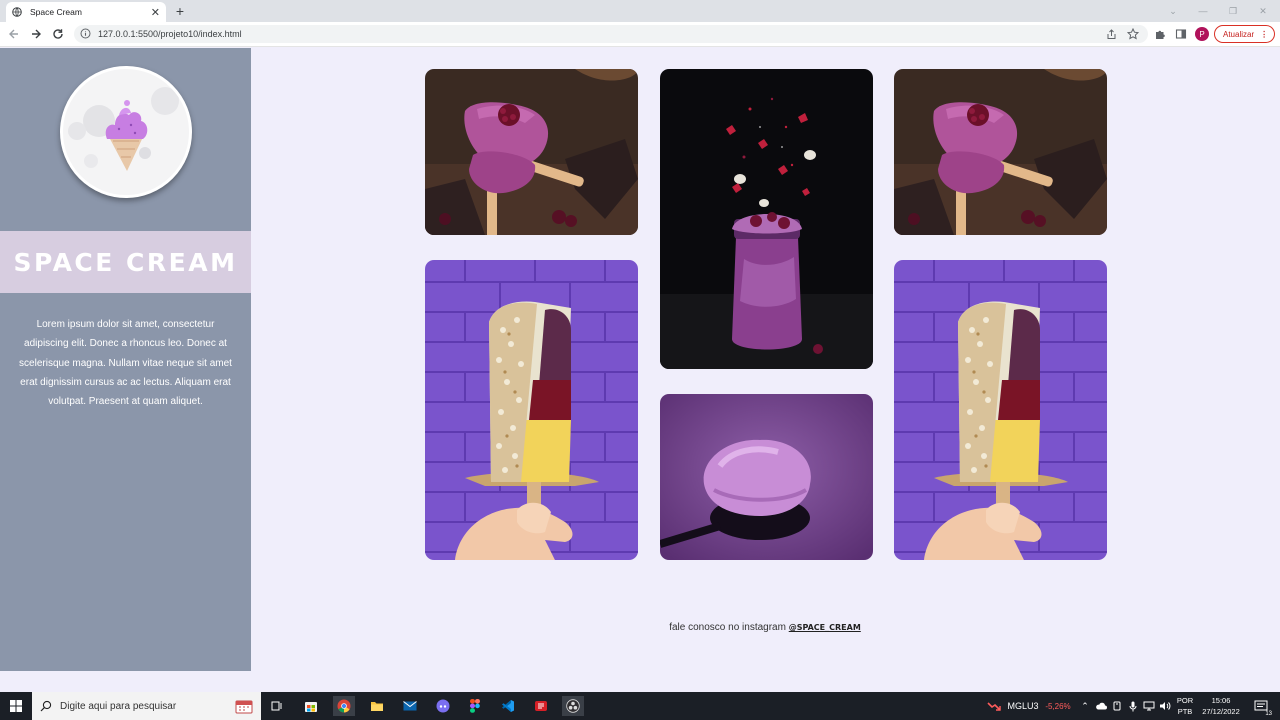  What do you see at coordinates (766, 219) in the screenshot?
I see `gallery-photo-berry-milkshake-jar` at bounding box center [766, 219].